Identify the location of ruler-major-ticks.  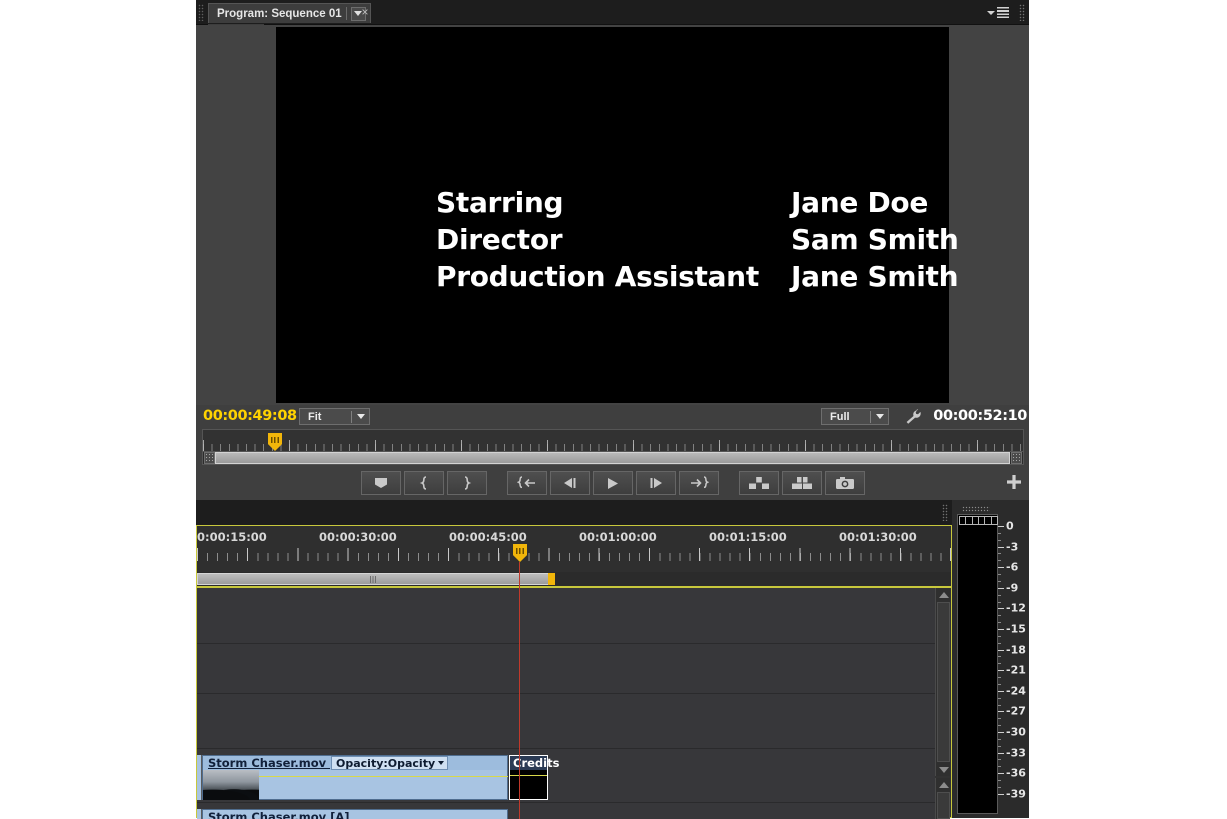
(613, 445).